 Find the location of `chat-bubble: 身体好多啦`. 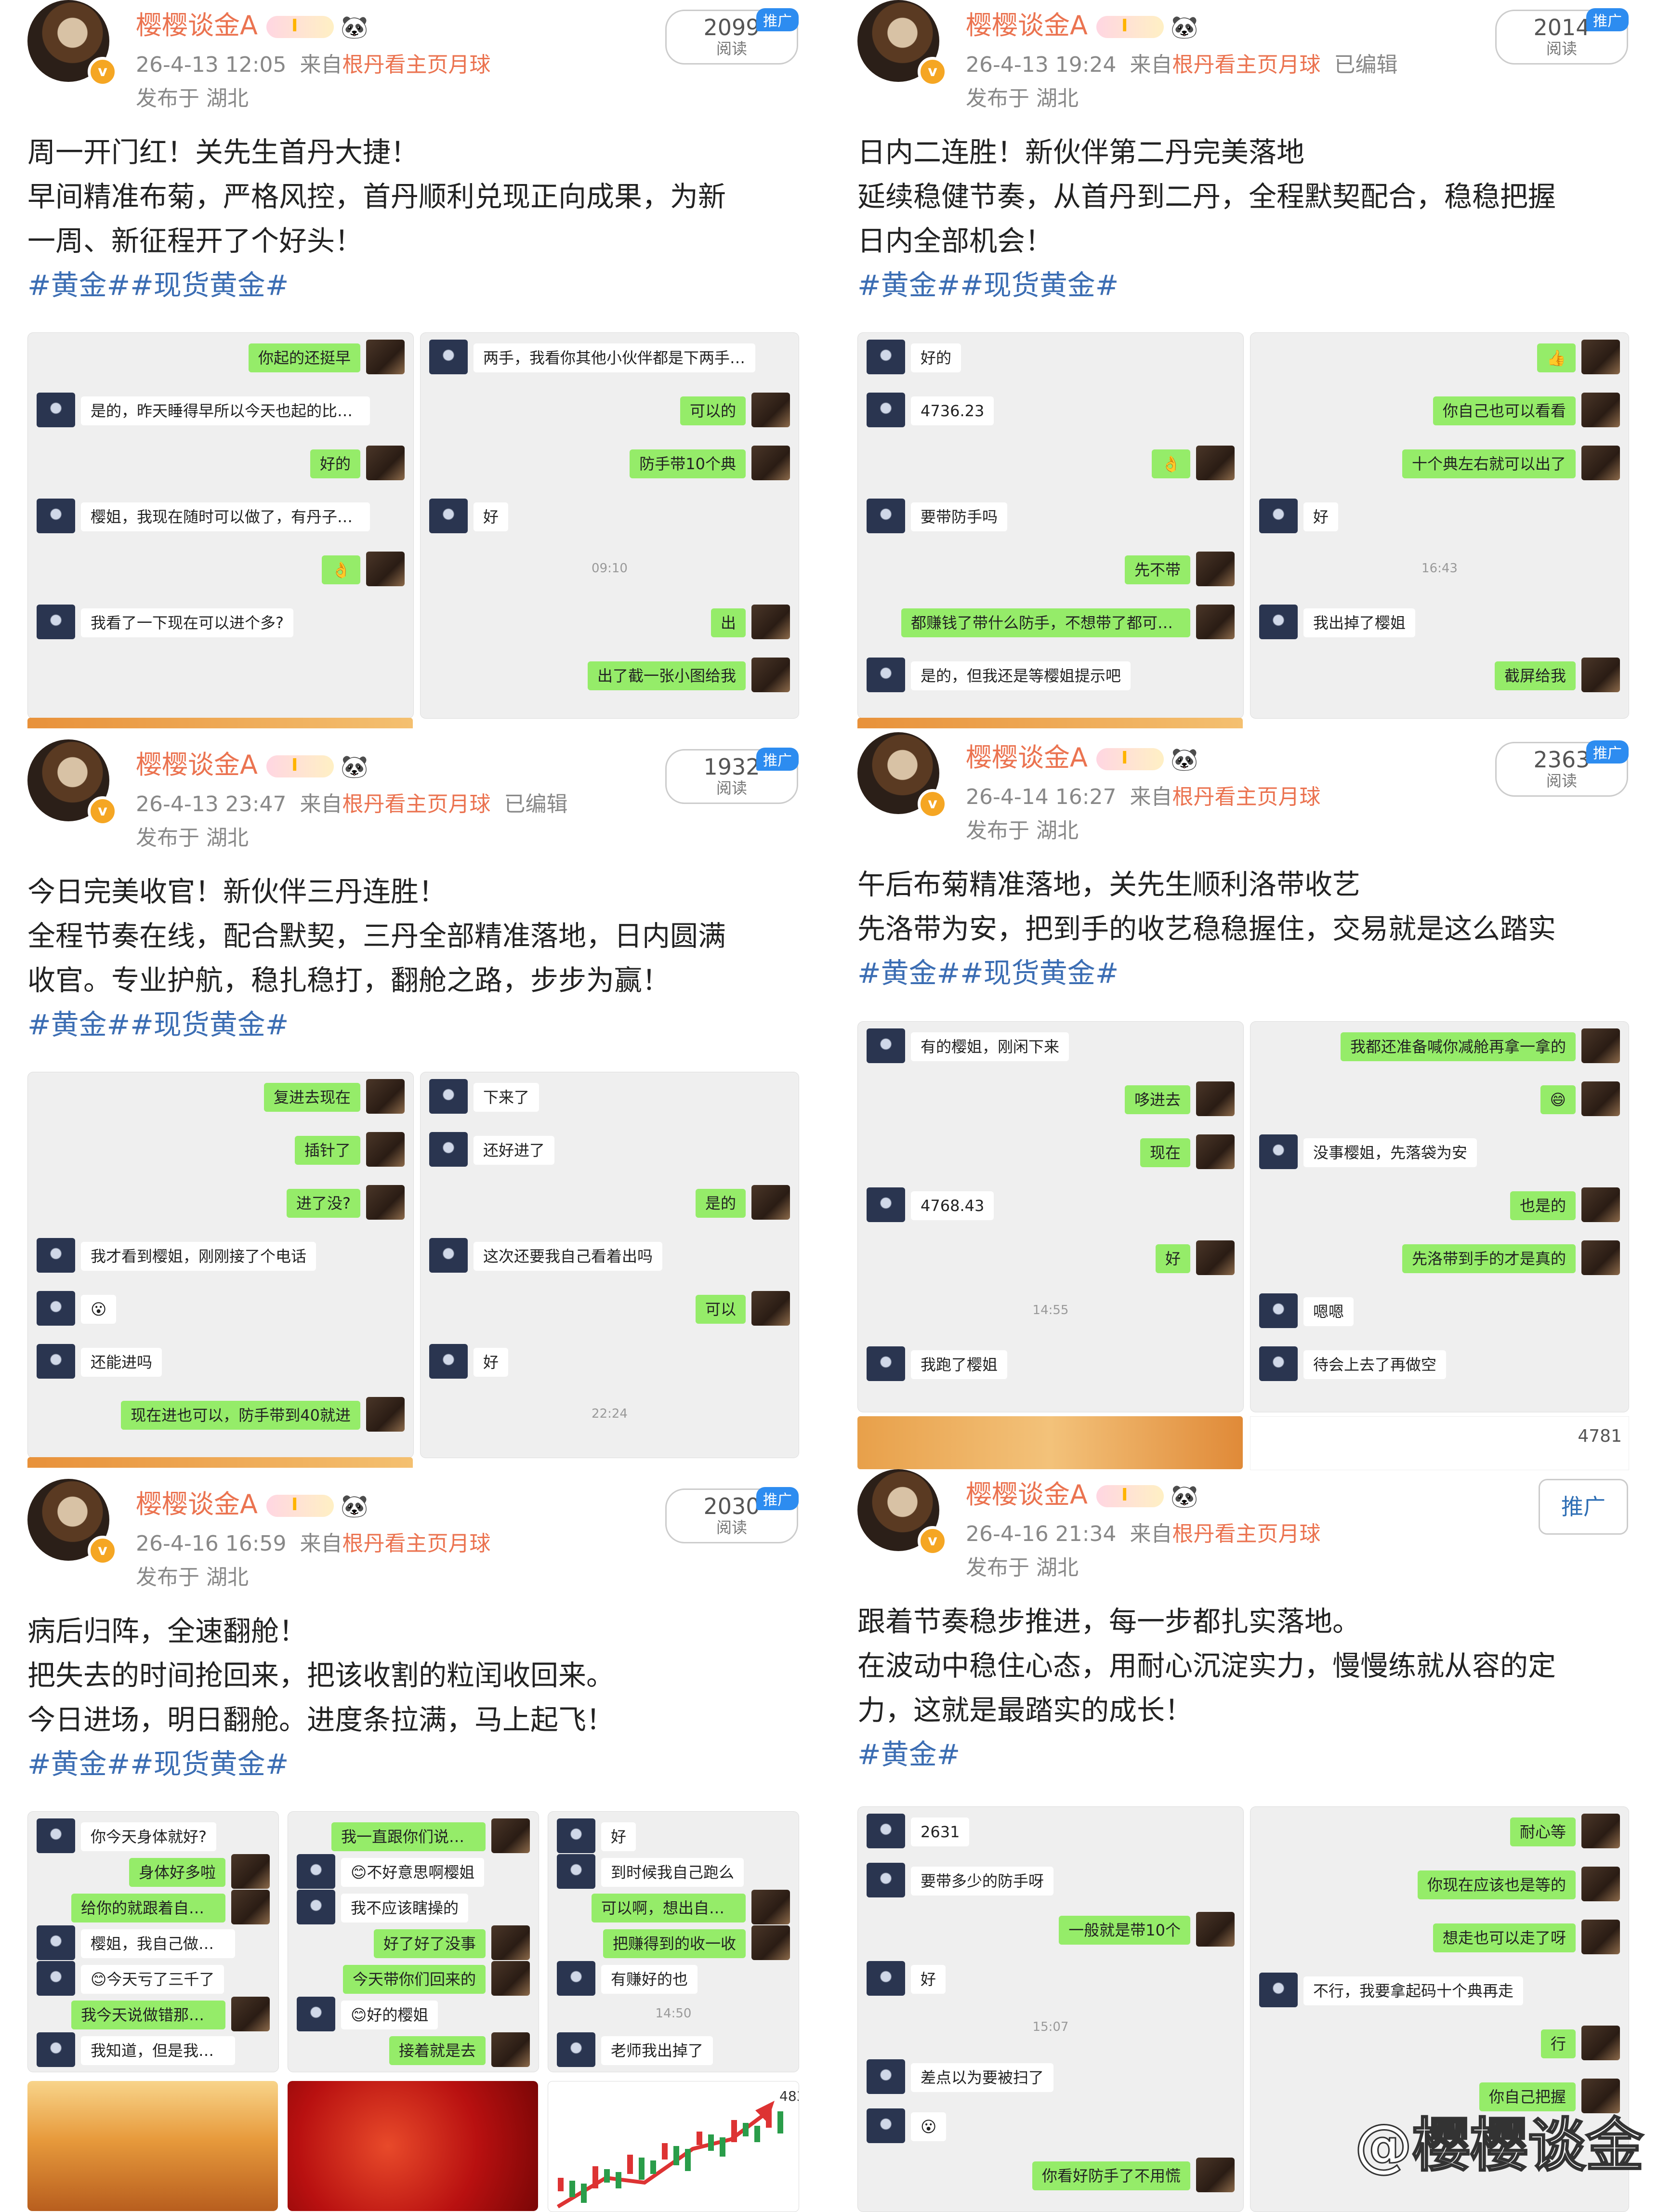

chat-bubble: 身体好多啦 is located at coordinates (177, 1872).